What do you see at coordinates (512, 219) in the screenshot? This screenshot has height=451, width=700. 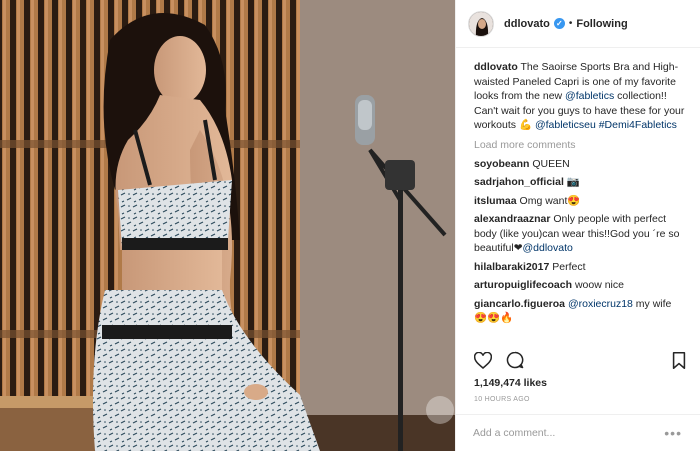 I see `comment-username: alexandraaznar` at bounding box center [512, 219].